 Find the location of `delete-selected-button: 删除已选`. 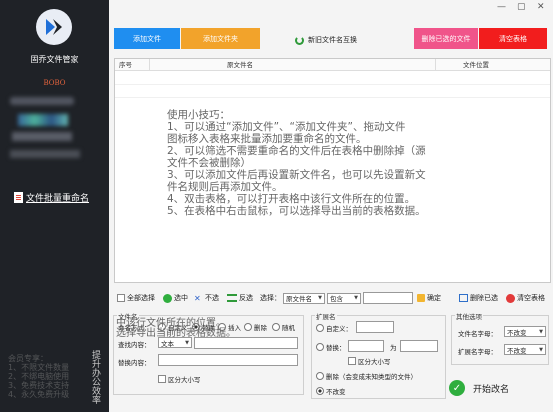

delete-selected-button: 删除已选 is located at coordinates (478, 298).